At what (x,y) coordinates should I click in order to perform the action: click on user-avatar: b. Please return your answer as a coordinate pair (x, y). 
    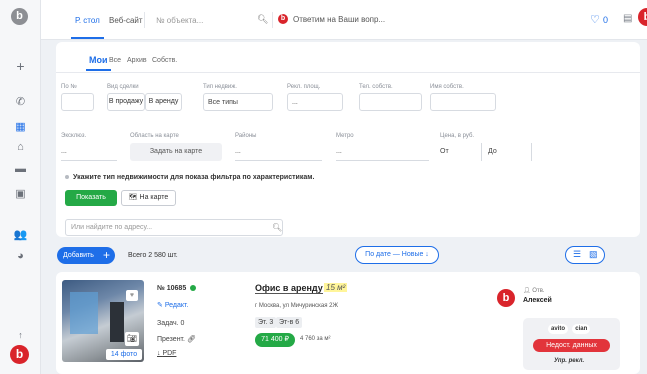
    Looking at the image, I should click on (19, 354).